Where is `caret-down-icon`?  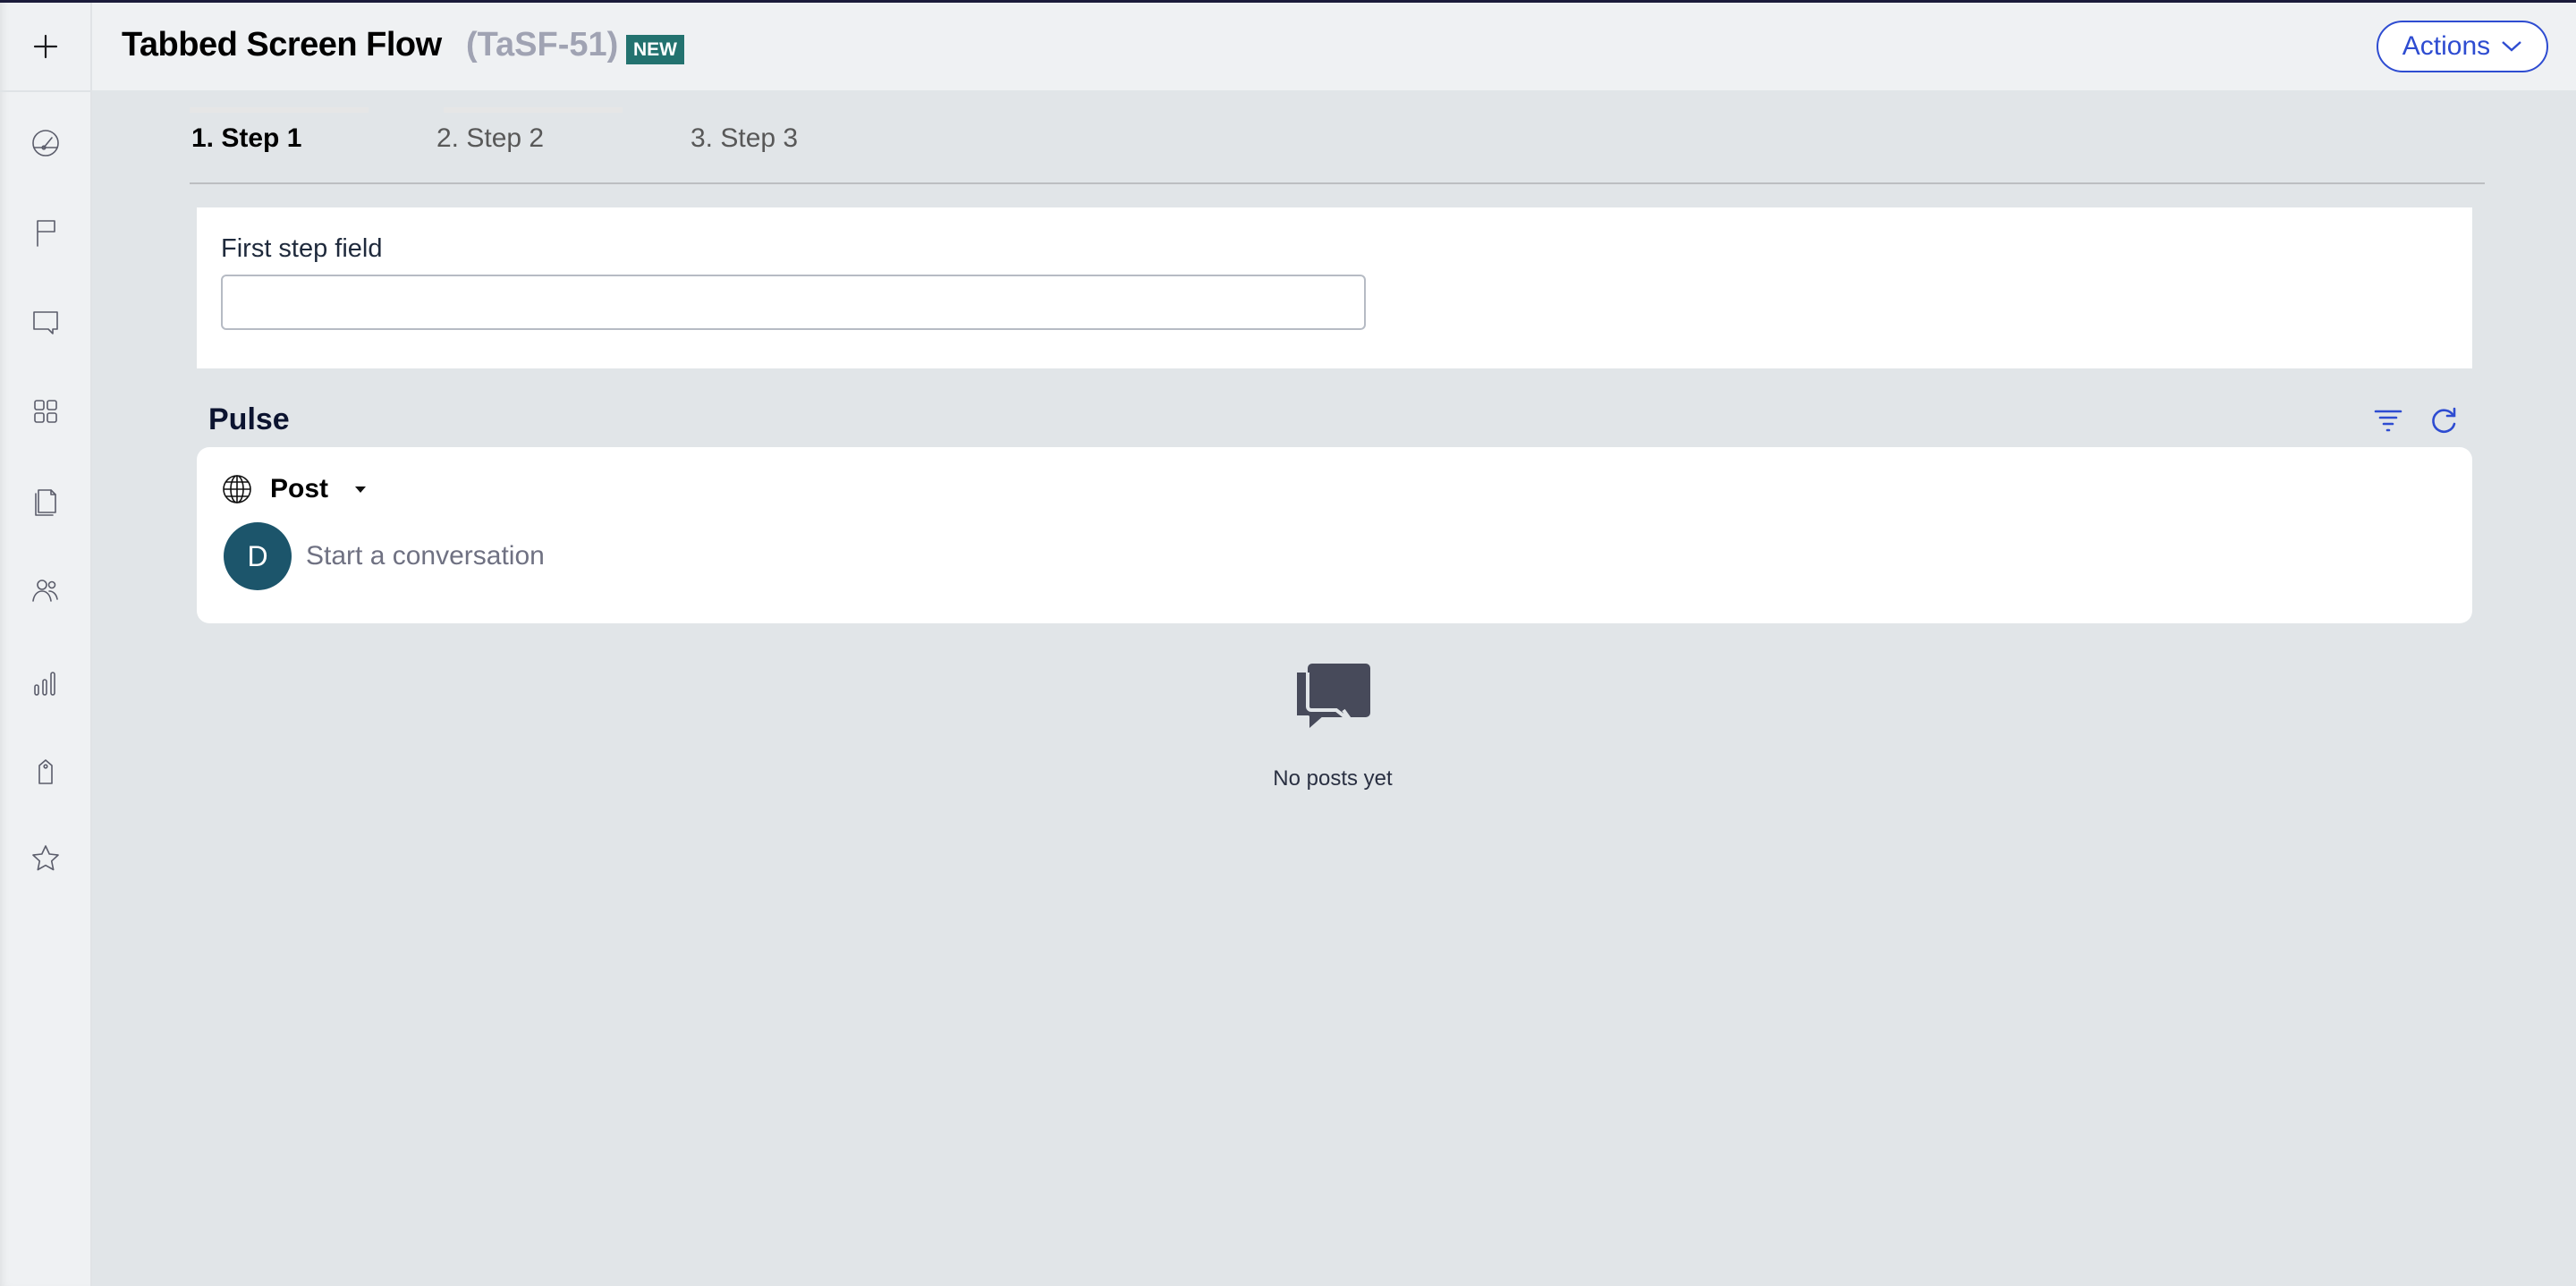
caret-down-icon is located at coordinates (361, 489).